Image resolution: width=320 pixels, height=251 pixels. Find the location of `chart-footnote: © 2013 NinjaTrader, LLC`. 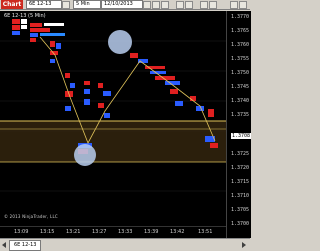

chart-footnote: © 2013 NinjaTrader, LLC is located at coordinates (31, 216).